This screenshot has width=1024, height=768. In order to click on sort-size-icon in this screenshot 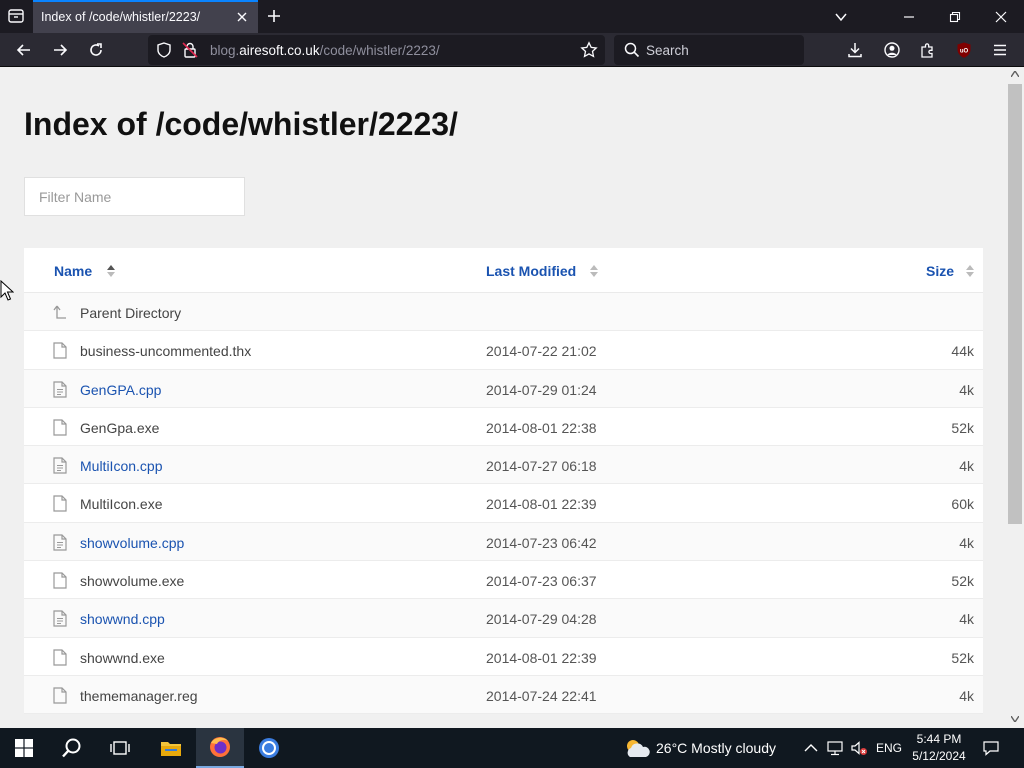, I will do `click(970, 270)`.